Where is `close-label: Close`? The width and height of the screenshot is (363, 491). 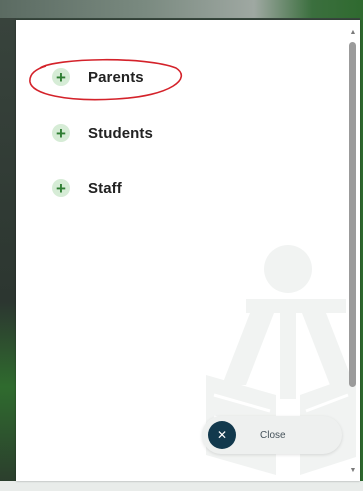 close-label: Close is located at coordinates (273, 435).